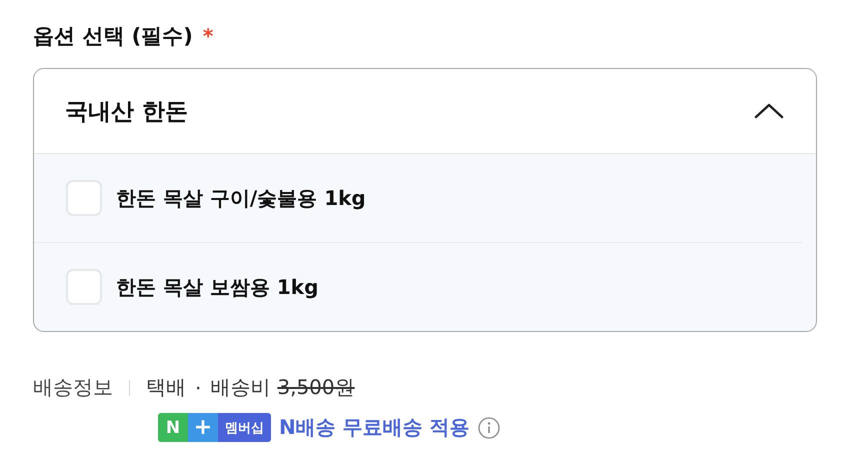 This screenshot has width=850, height=470. I want to click on free-shipping-text: N배송 무료배송 적용, so click(374, 427).